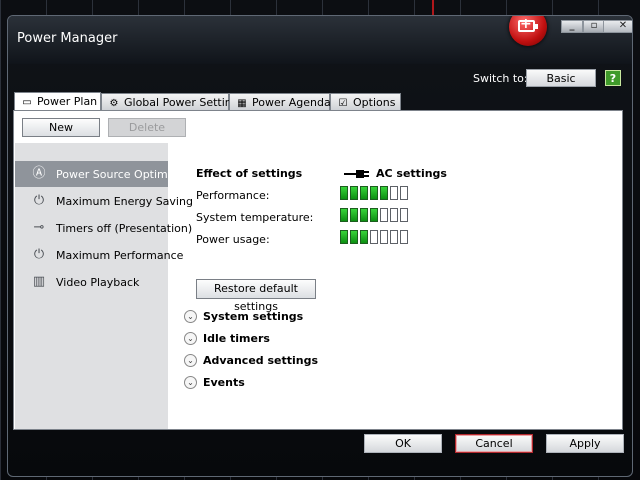 The width and height of the screenshot is (640, 480). I want to click on film-icon: ▥, so click(39, 281).